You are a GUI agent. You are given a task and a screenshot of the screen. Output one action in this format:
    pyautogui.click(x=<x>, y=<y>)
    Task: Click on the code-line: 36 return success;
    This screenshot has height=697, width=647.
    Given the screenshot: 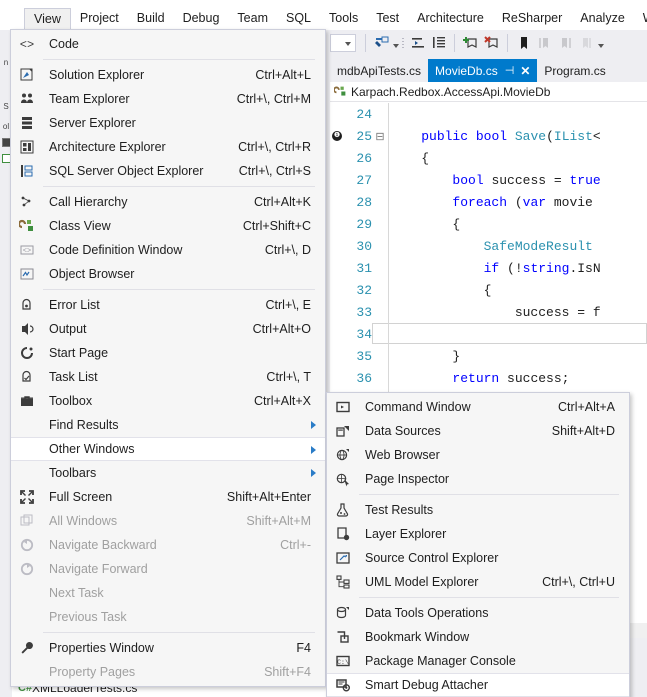 What is the action you would take?
    pyautogui.click(x=488, y=378)
    